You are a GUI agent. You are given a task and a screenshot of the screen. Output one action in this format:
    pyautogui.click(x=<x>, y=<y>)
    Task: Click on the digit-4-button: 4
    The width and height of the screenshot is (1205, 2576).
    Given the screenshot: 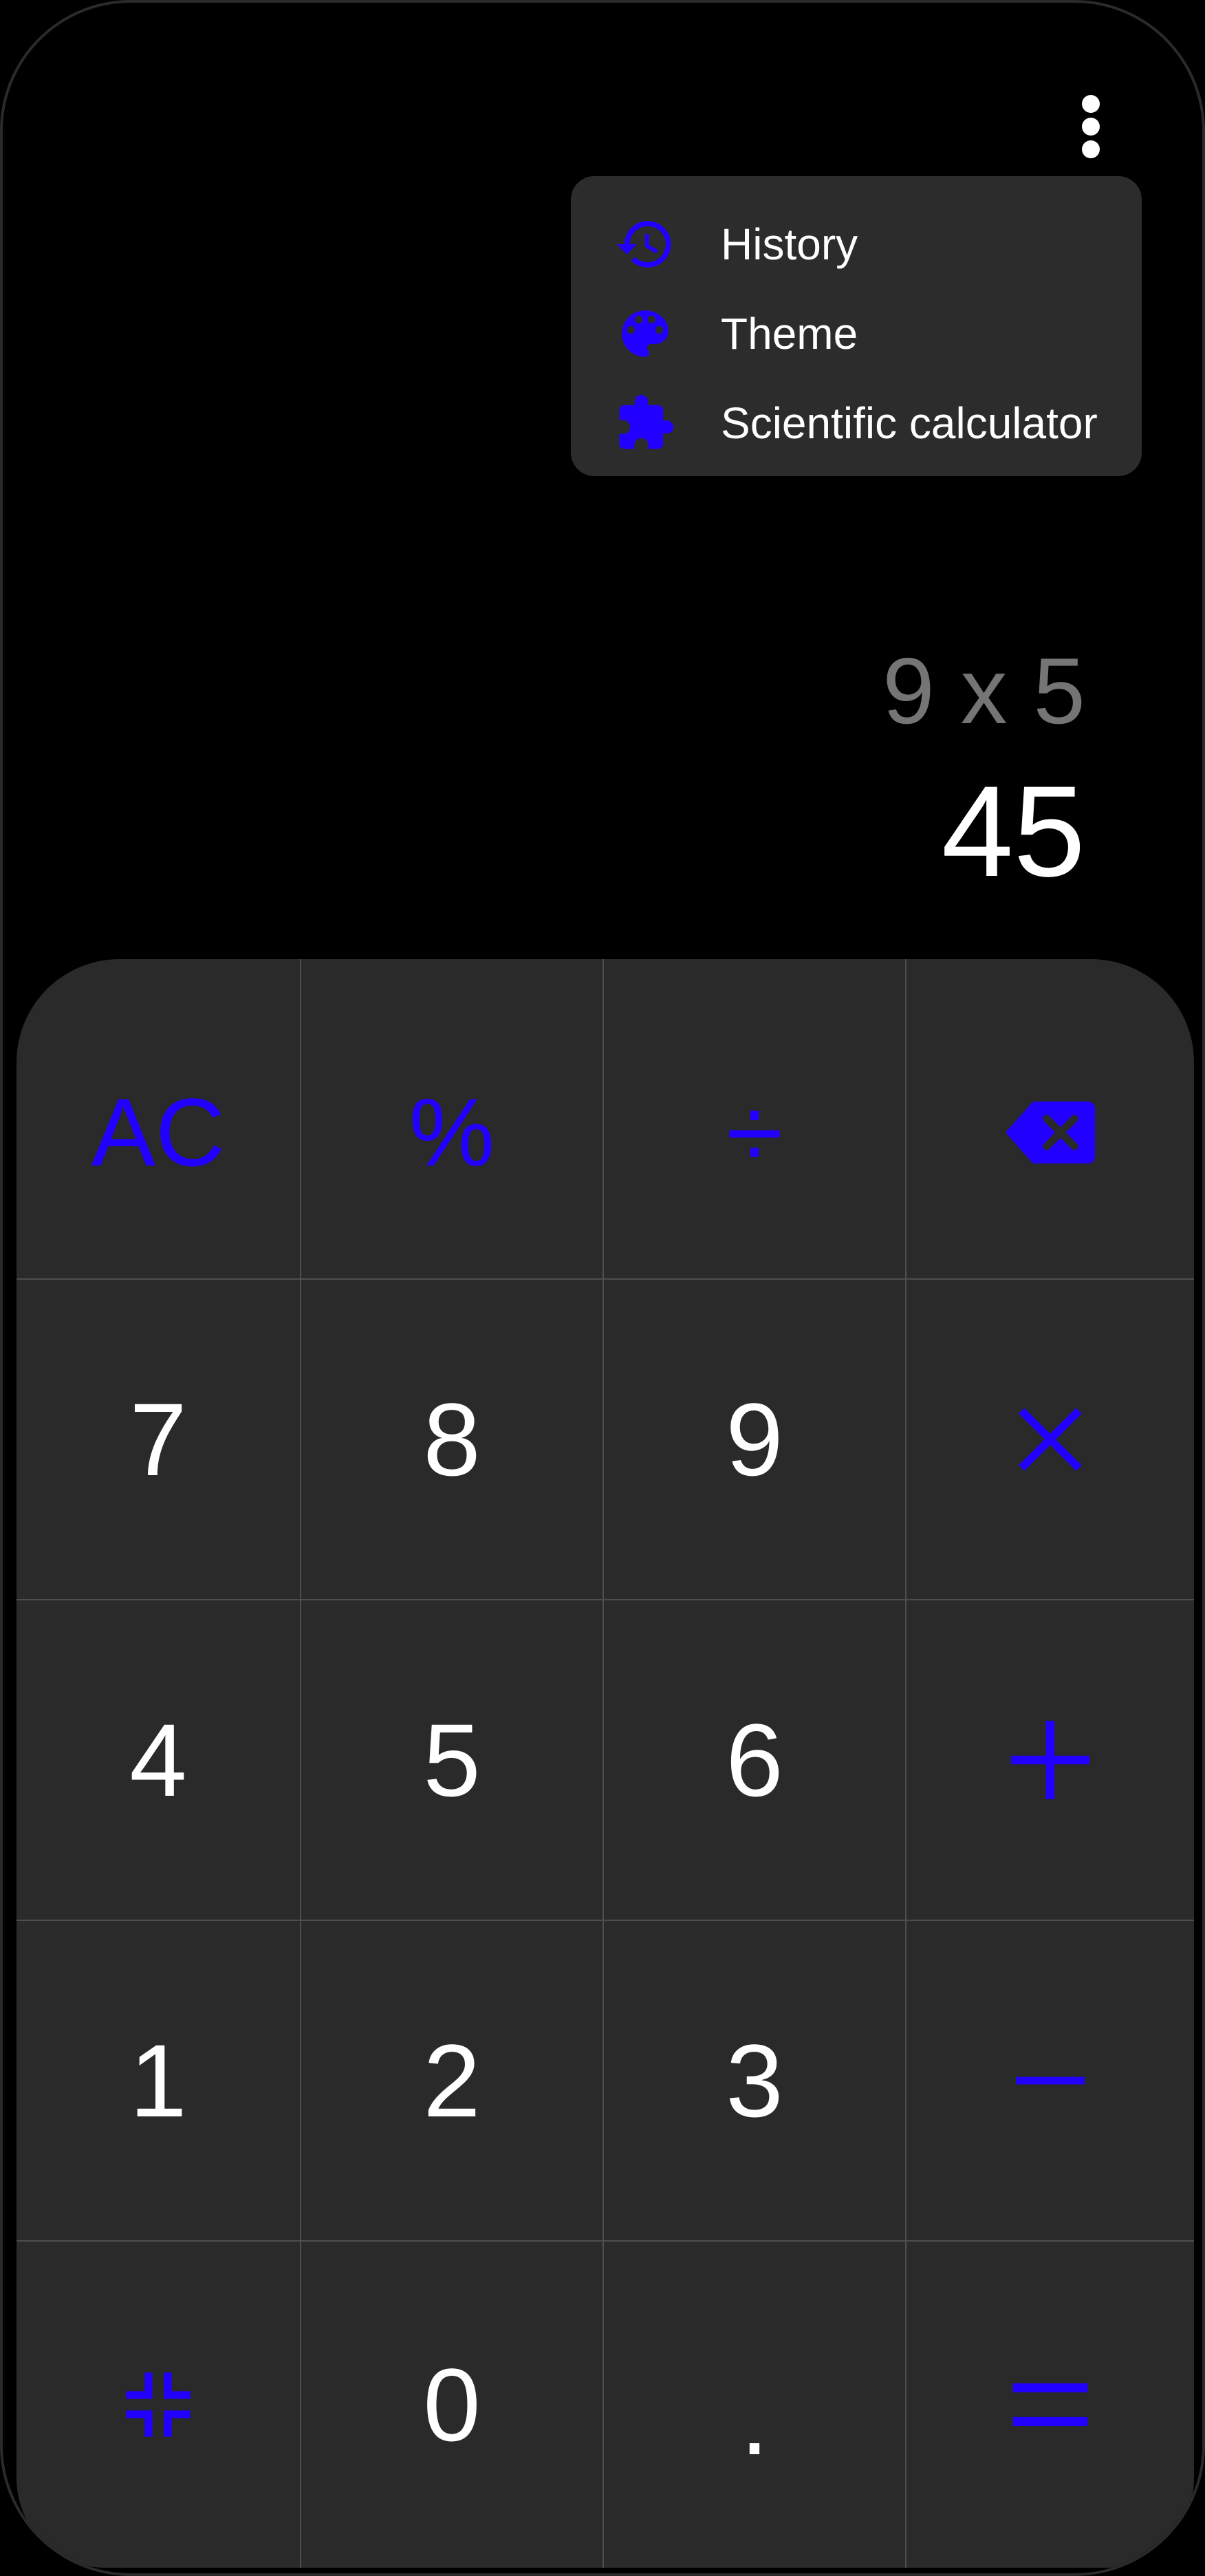 What is the action you would take?
    pyautogui.click(x=159, y=1761)
    